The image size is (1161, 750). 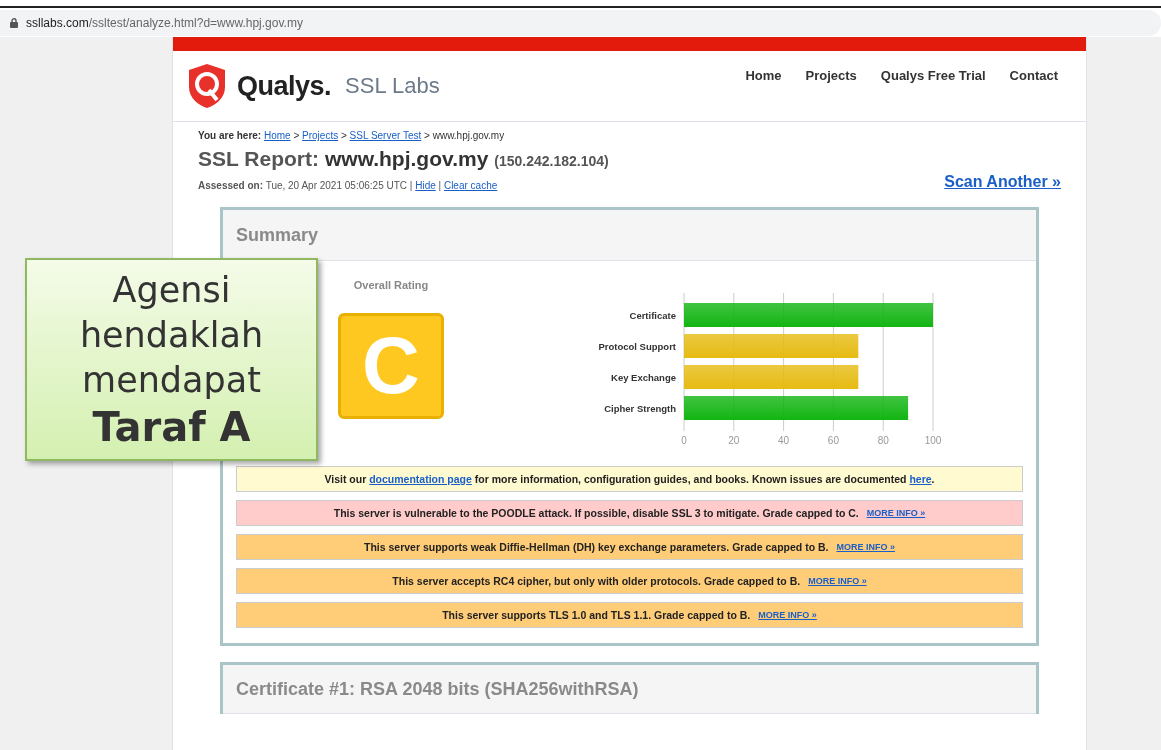 What do you see at coordinates (763, 75) in the screenshot?
I see `nav-link: Home` at bounding box center [763, 75].